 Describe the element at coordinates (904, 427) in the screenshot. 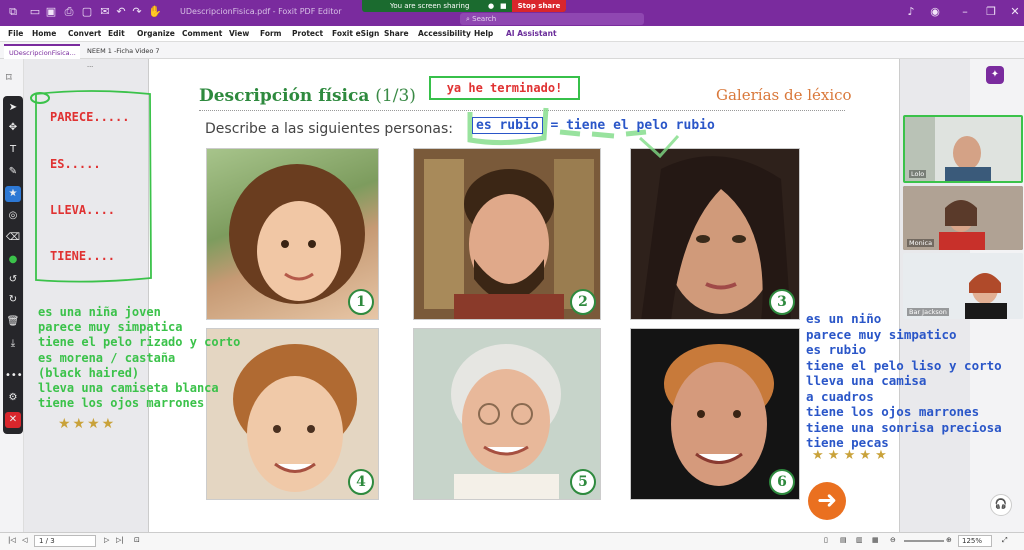

I see `blue-line: tiene una sonrisa preciosa` at that location.